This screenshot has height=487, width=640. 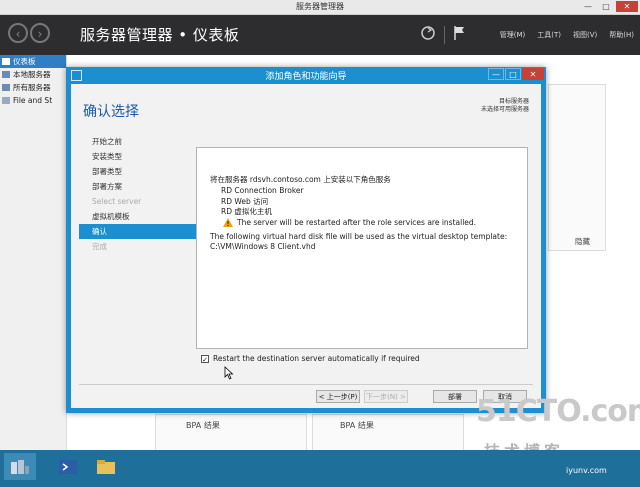 I want to click on servers-icon, so click(x=6, y=87).